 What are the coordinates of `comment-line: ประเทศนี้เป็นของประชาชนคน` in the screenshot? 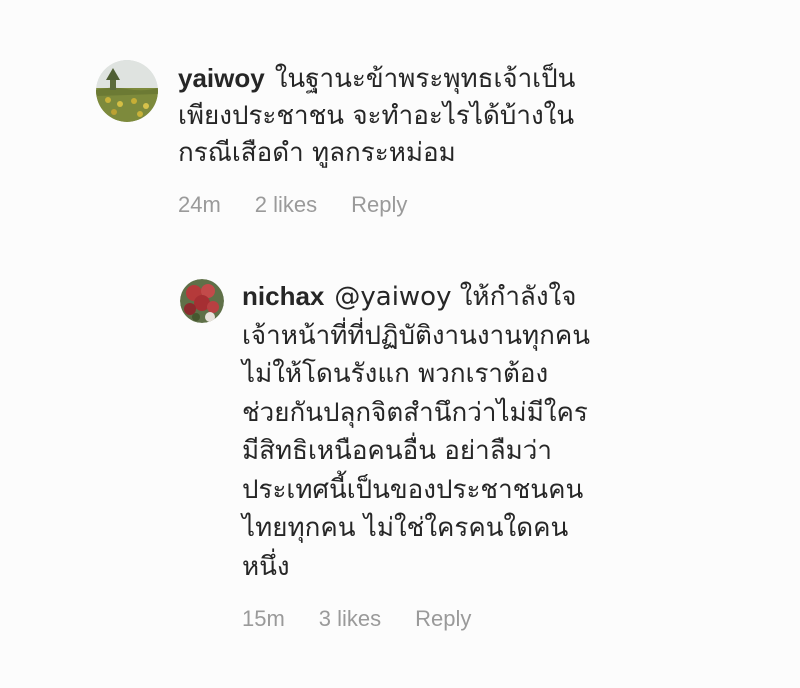 It's located at (413, 489).